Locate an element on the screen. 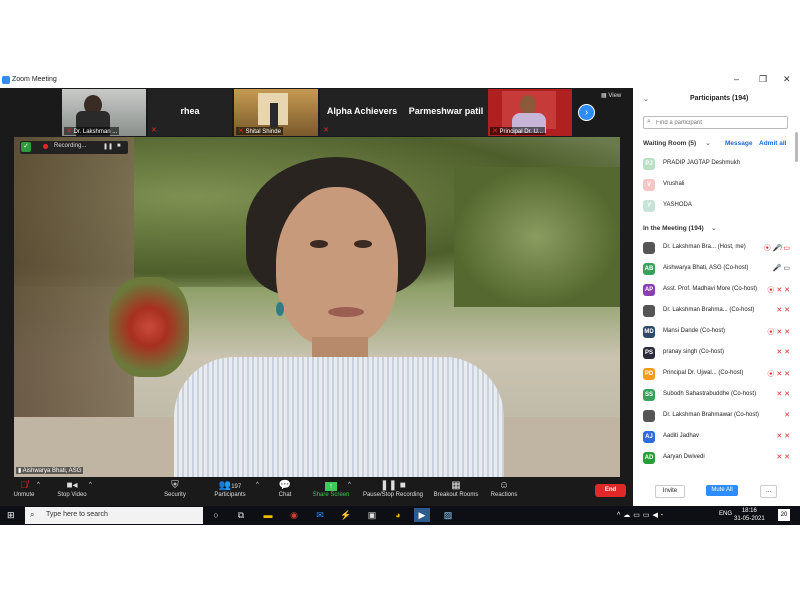  next-page-button: › is located at coordinates (586, 112).